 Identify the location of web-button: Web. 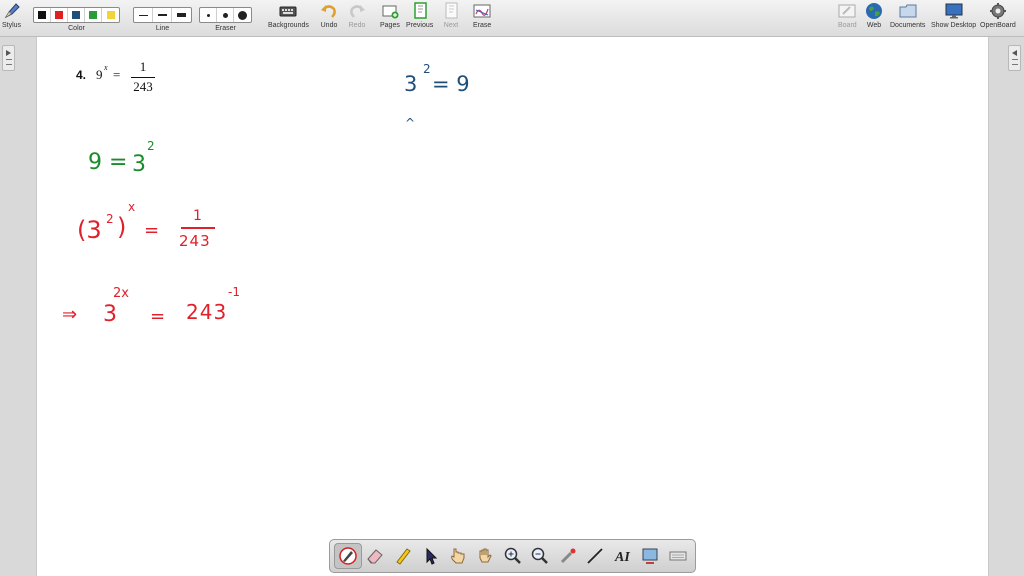
(874, 15).